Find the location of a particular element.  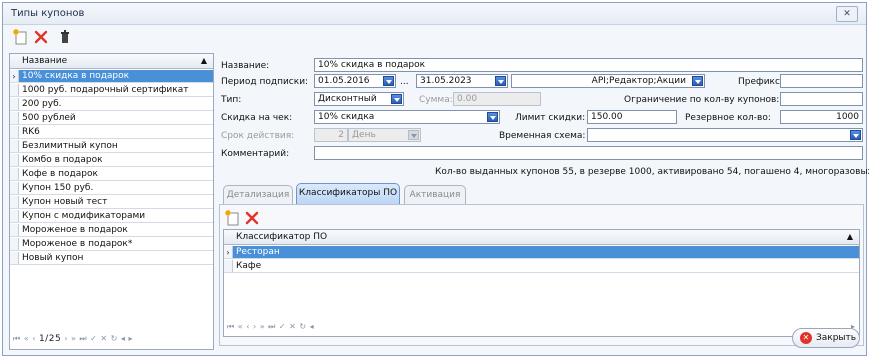

roles-value: API;Редактор;Акции is located at coordinates (638, 81).